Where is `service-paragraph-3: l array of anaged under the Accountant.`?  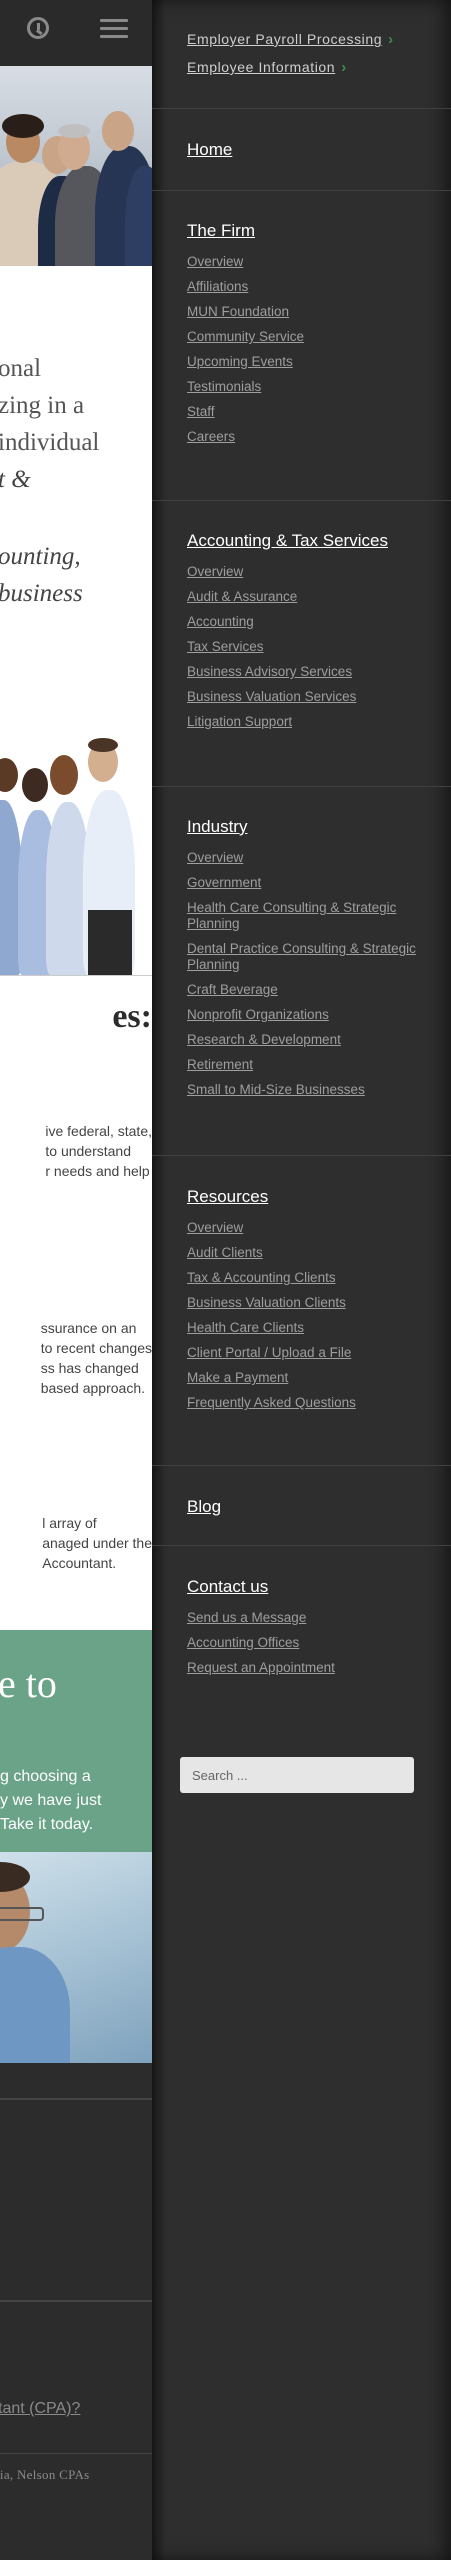
service-paragraph-3: l array of anaged under the Accountant. is located at coordinates (97, 1543).